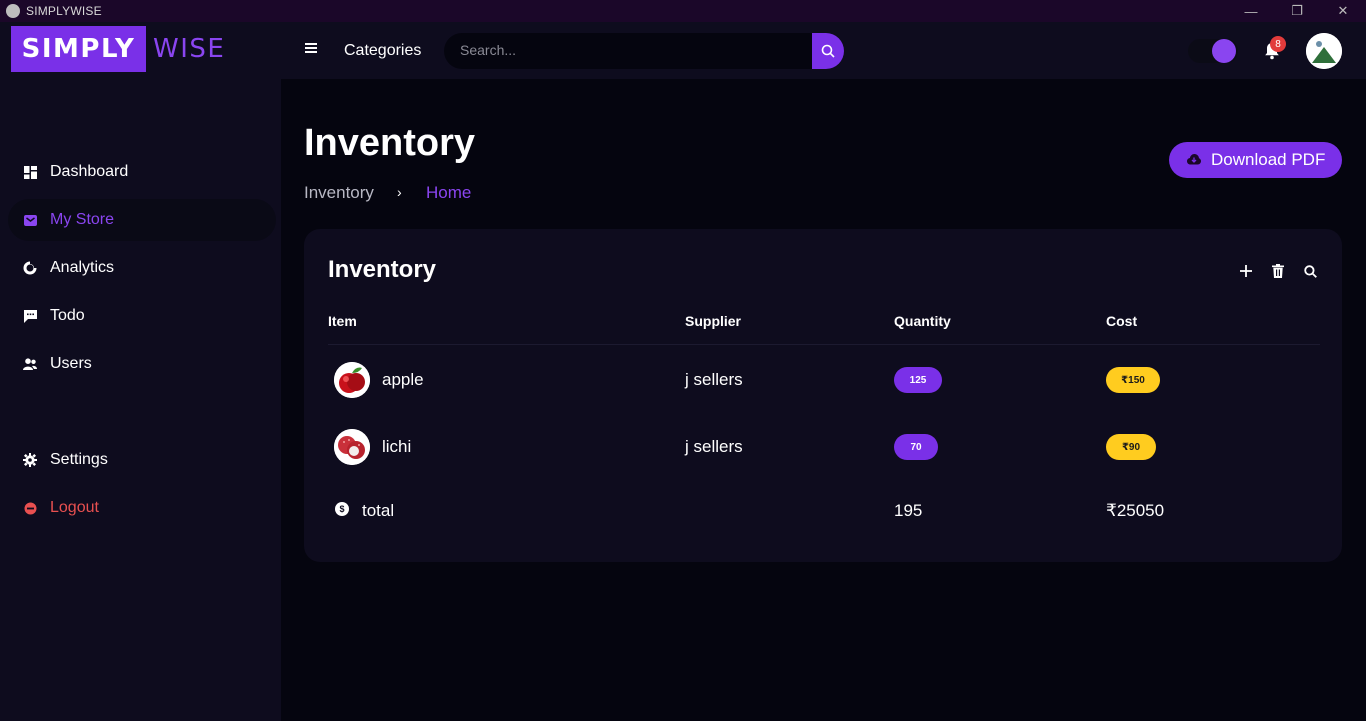 This screenshot has height=721, width=1366. I want to click on sidebar-item-users: Users, so click(142, 364).